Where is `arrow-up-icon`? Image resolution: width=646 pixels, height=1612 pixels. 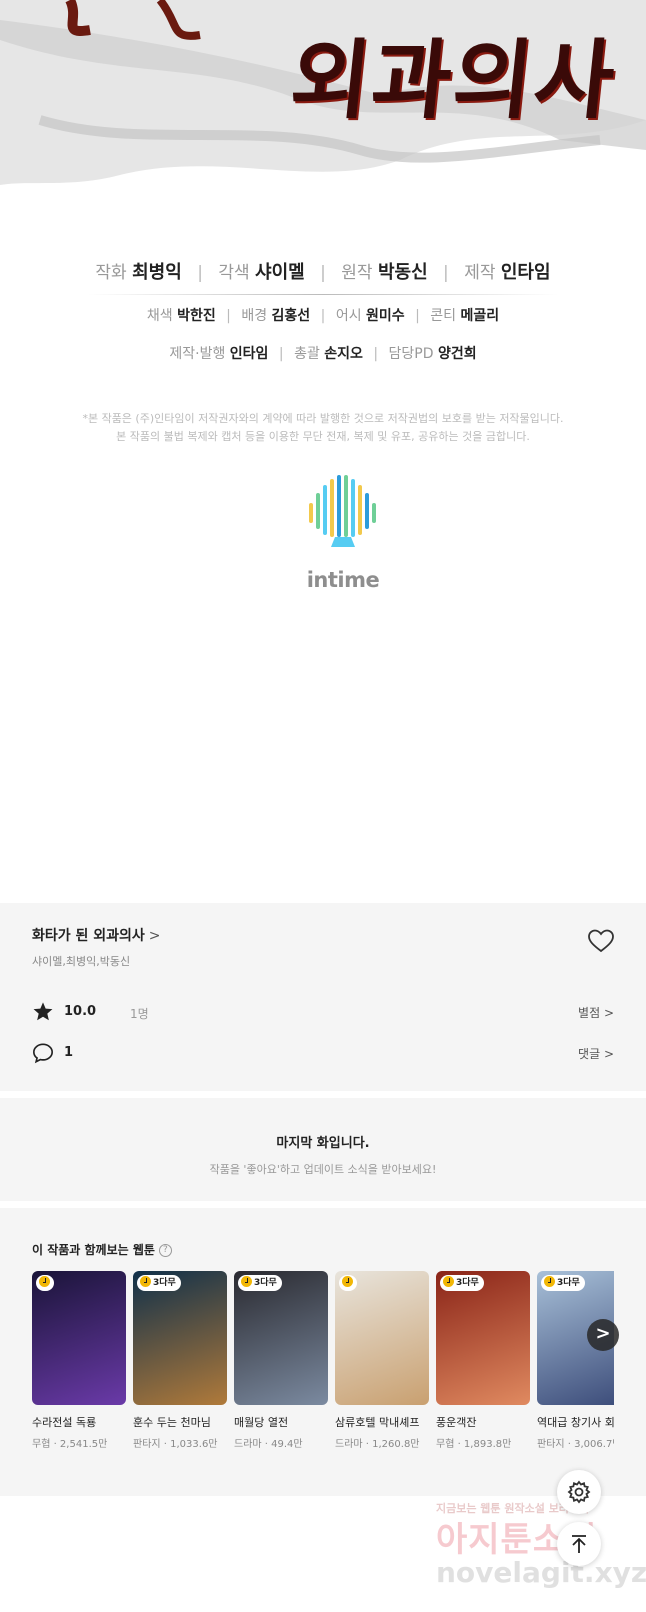 arrow-up-icon is located at coordinates (579, 1544).